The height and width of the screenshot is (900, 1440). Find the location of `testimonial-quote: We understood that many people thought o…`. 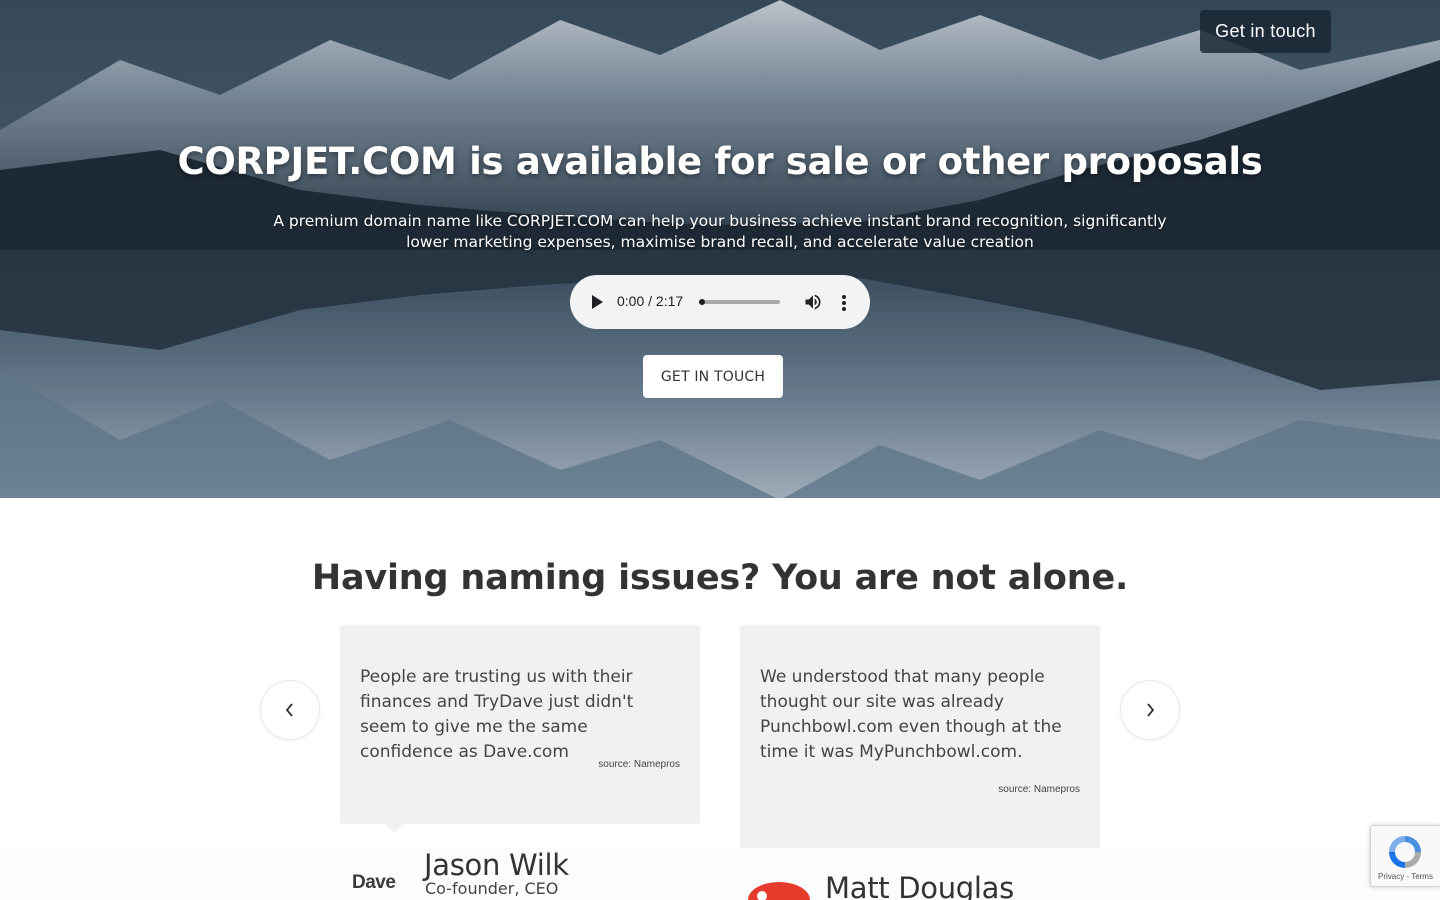

testimonial-quote: We understood that many people thought o… is located at coordinates (911, 714).